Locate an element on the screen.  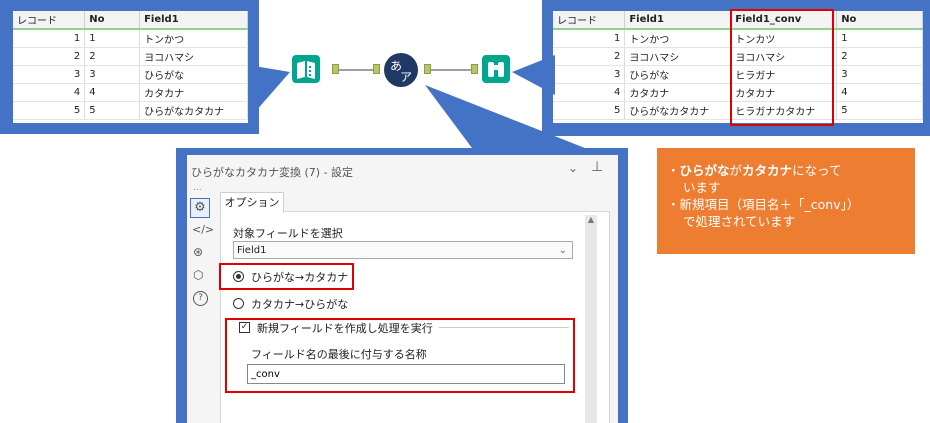
callout-line-2: います is located at coordinates (702, 187).